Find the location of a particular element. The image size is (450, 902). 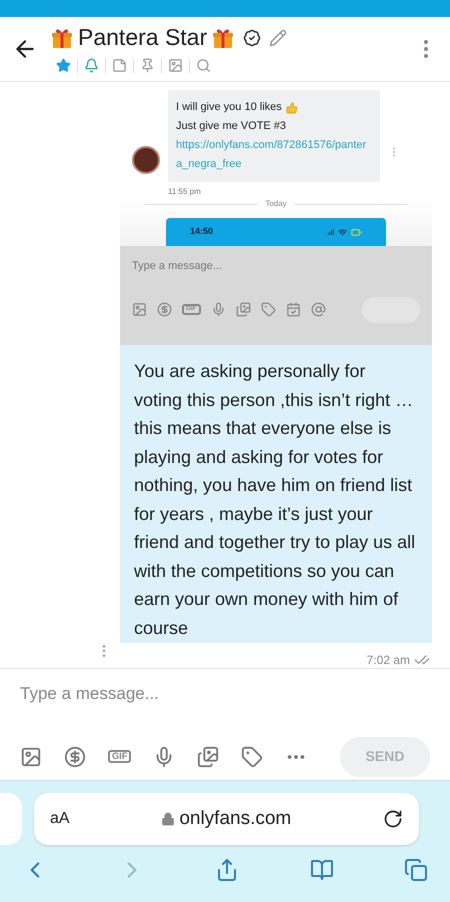

chat-title: Pantera Star is located at coordinates (143, 37).